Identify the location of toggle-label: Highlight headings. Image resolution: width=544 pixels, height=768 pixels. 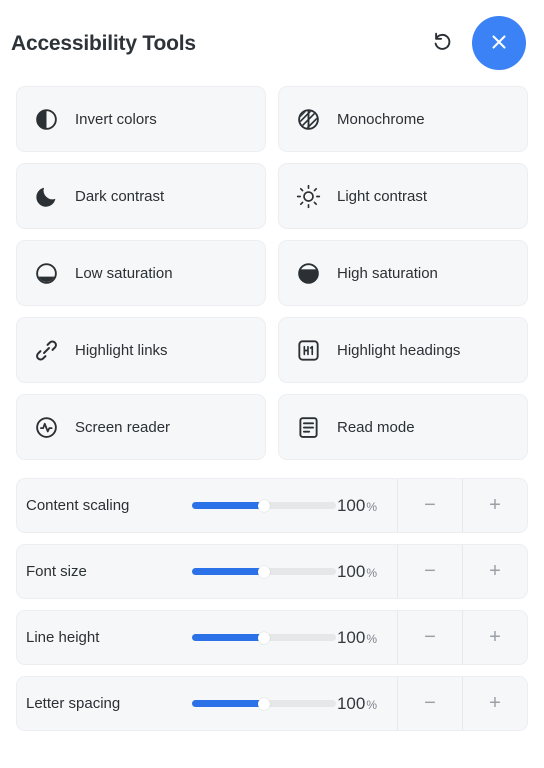
(399, 350).